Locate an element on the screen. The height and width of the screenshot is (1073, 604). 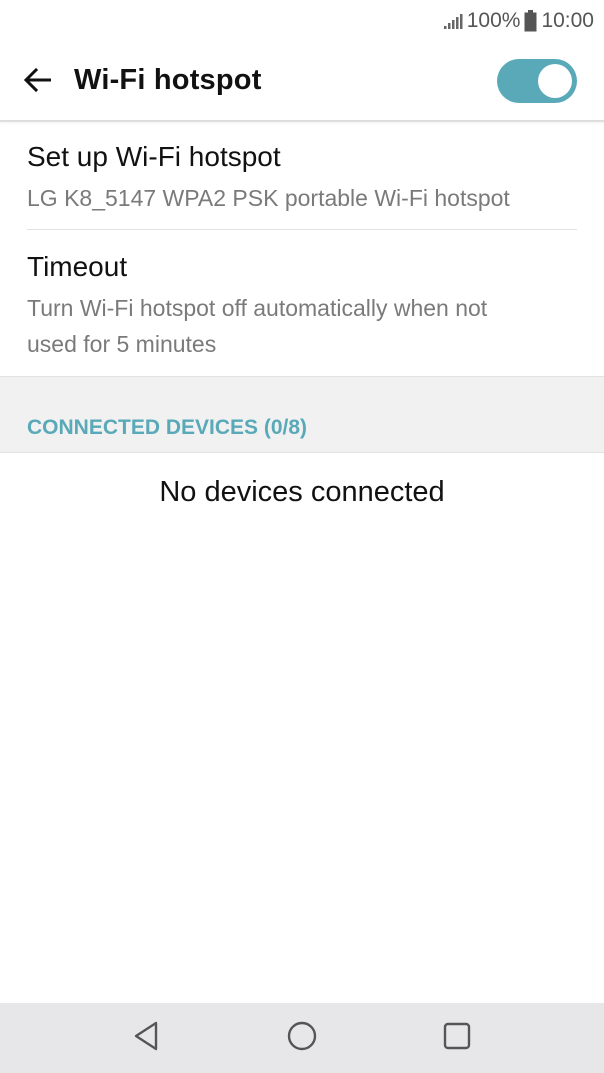
no-devices-message: No devices connected is located at coordinates (302, 492).